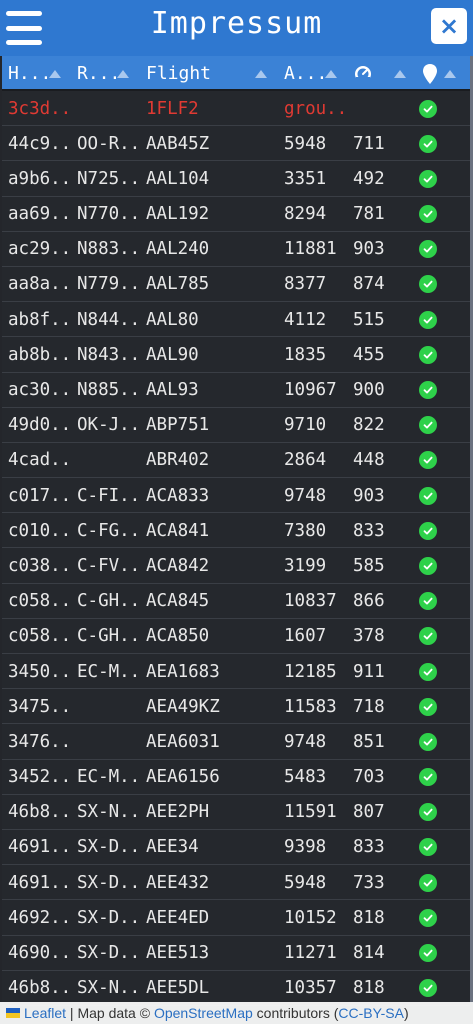 This screenshot has width=473, height=1024. What do you see at coordinates (369, 953) in the screenshot?
I see `cell-speed: 814` at bounding box center [369, 953].